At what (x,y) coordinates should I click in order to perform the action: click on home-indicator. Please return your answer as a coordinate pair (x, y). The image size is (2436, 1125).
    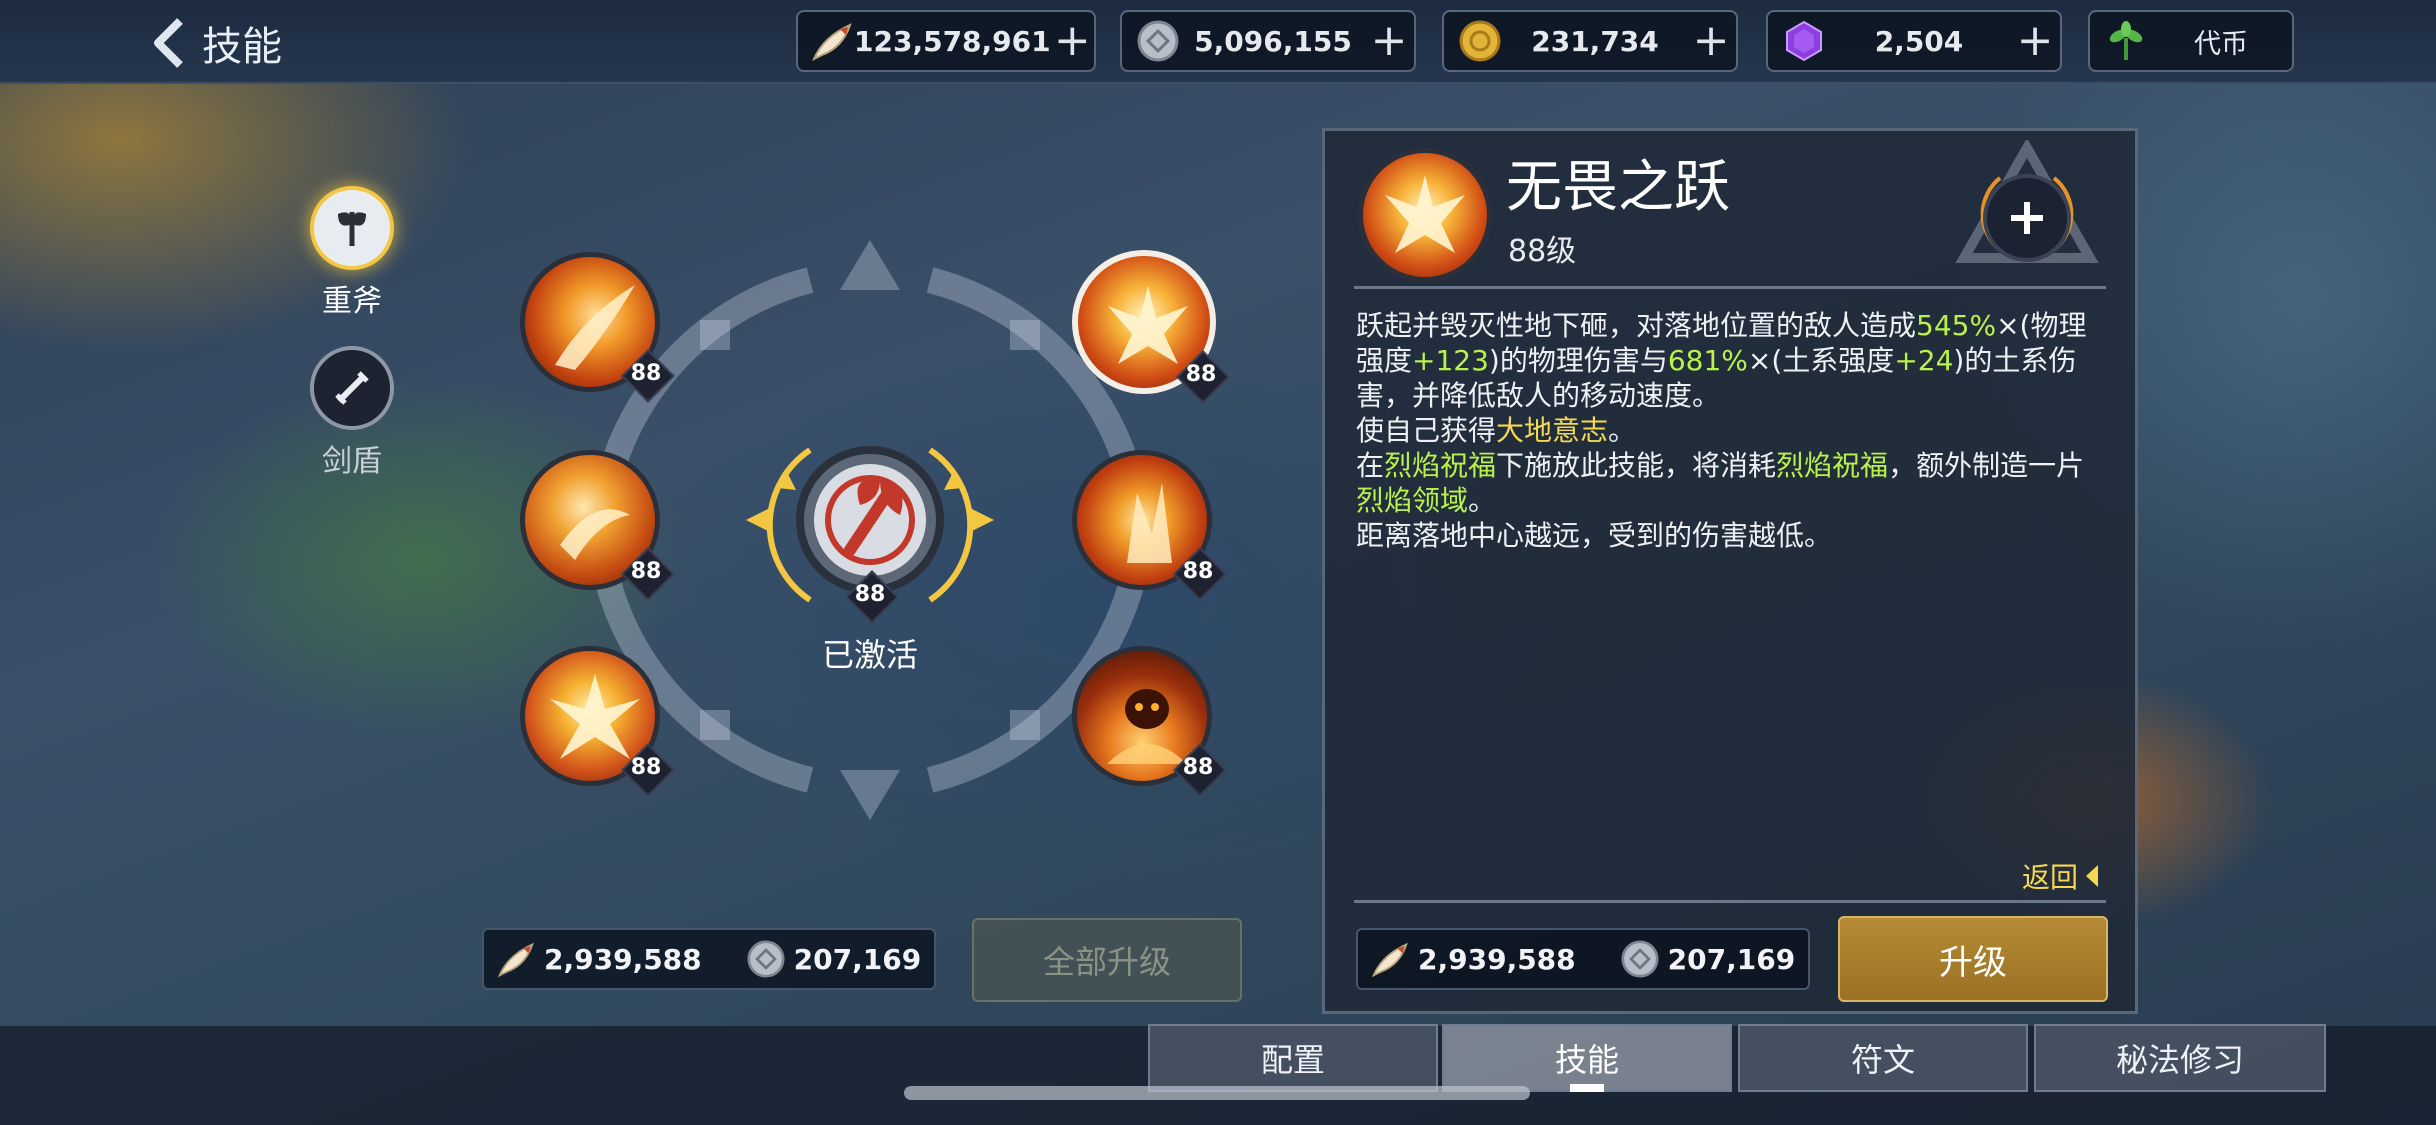
    Looking at the image, I should click on (1217, 1093).